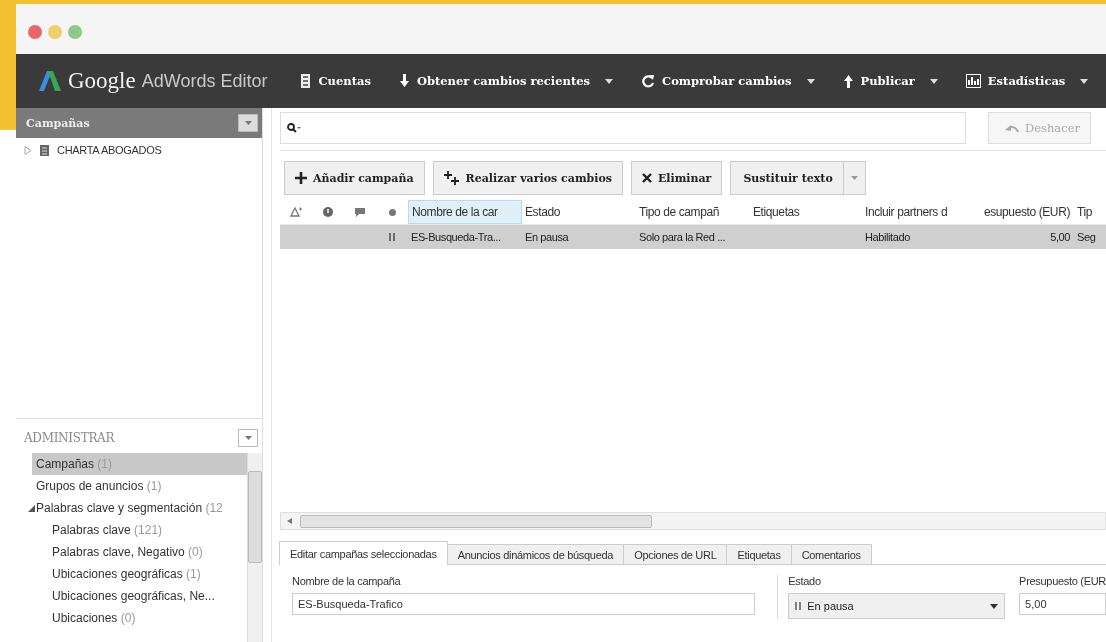 This screenshot has width=1106, height=642. What do you see at coordinates (50, 81) in the screenshot?
I see `logo-icon` at bounding box center [50, 81].